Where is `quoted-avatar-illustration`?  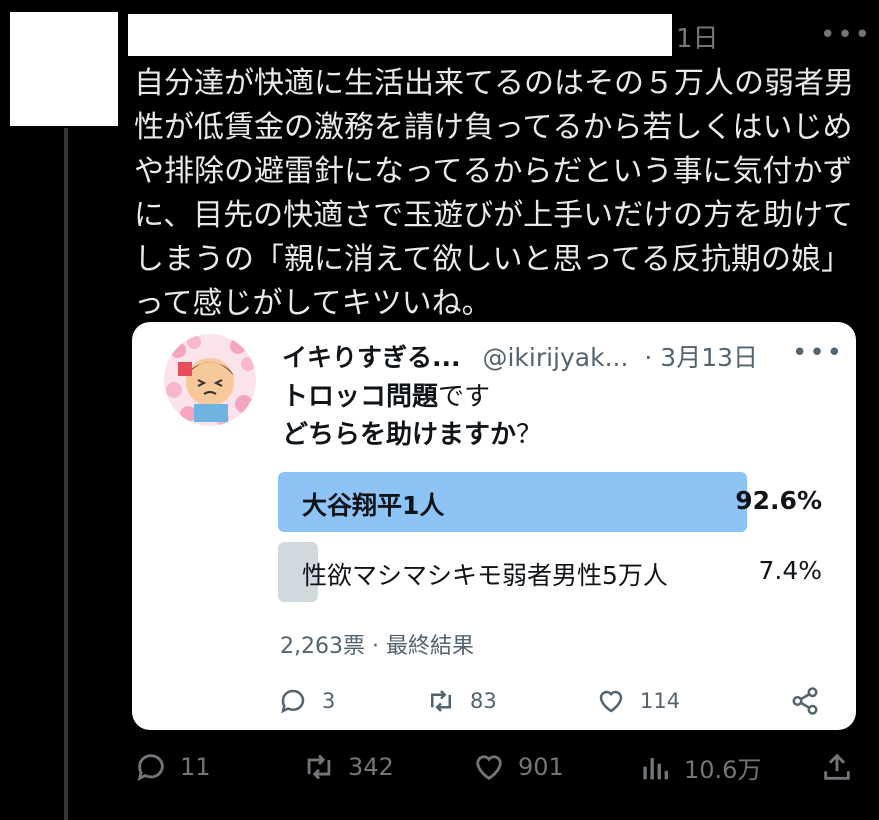 quoted-avatar-illustration is located at coordinates (210, 380).